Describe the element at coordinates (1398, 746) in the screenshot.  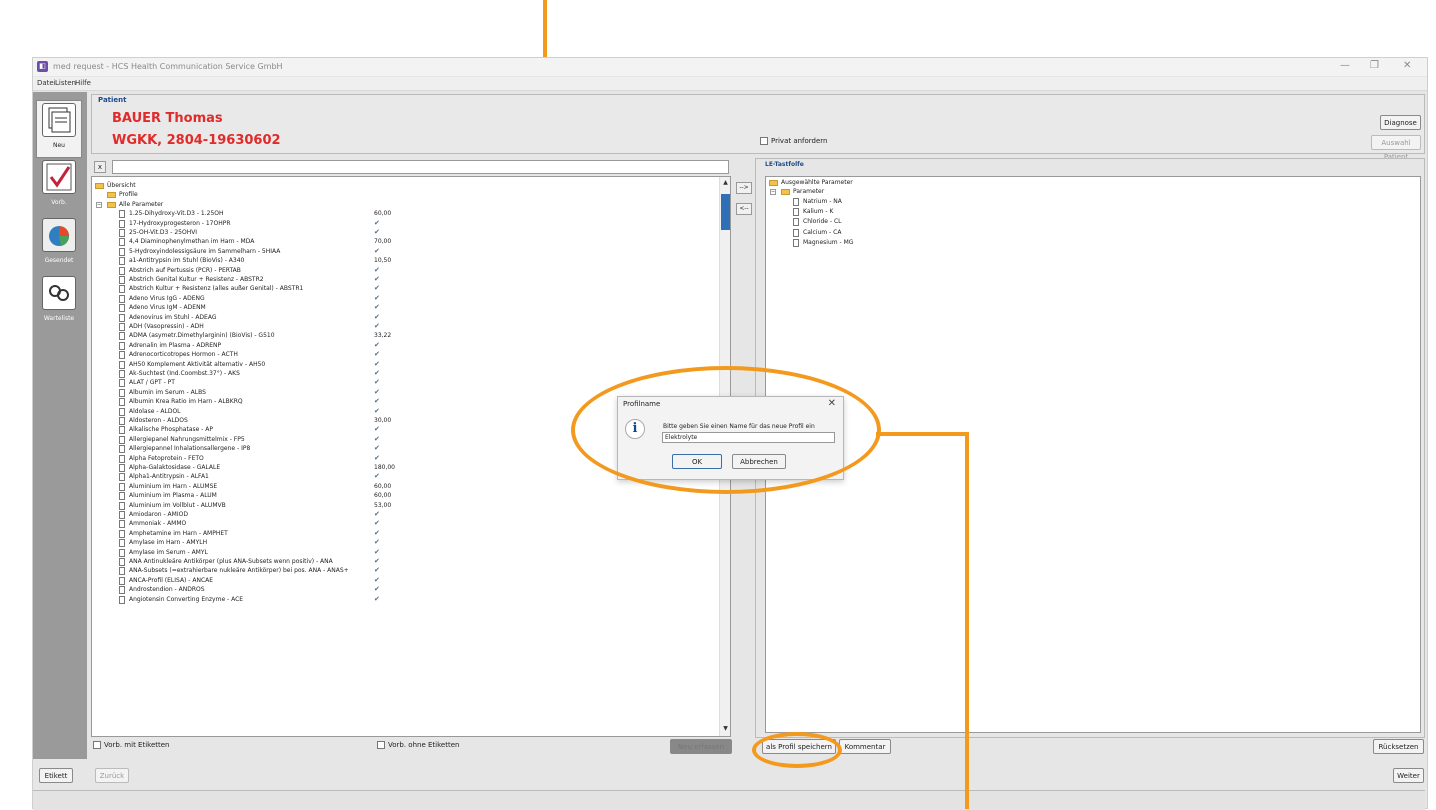
I see `ruecksetzen-button: Rücksetzen` at that location.